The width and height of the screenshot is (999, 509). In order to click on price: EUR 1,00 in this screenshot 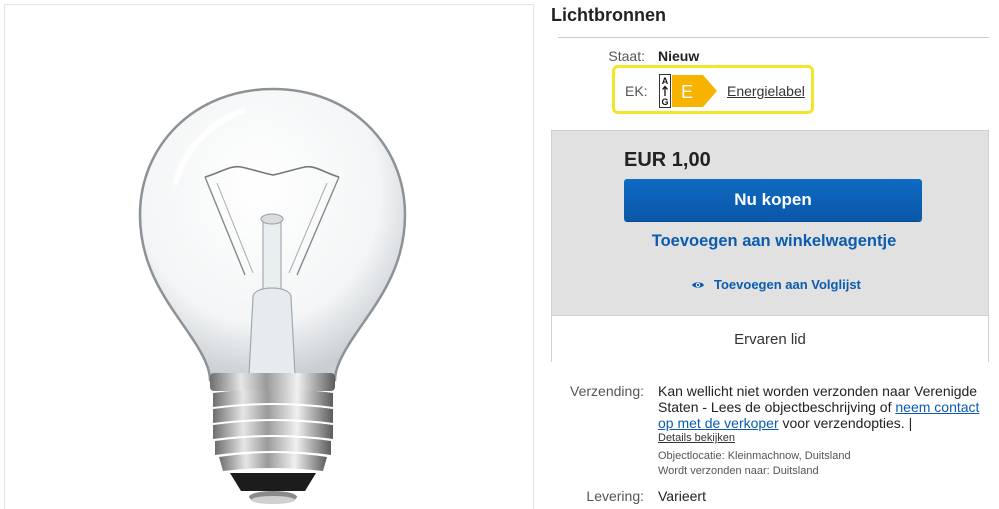, I will do `click(667, 160)`.